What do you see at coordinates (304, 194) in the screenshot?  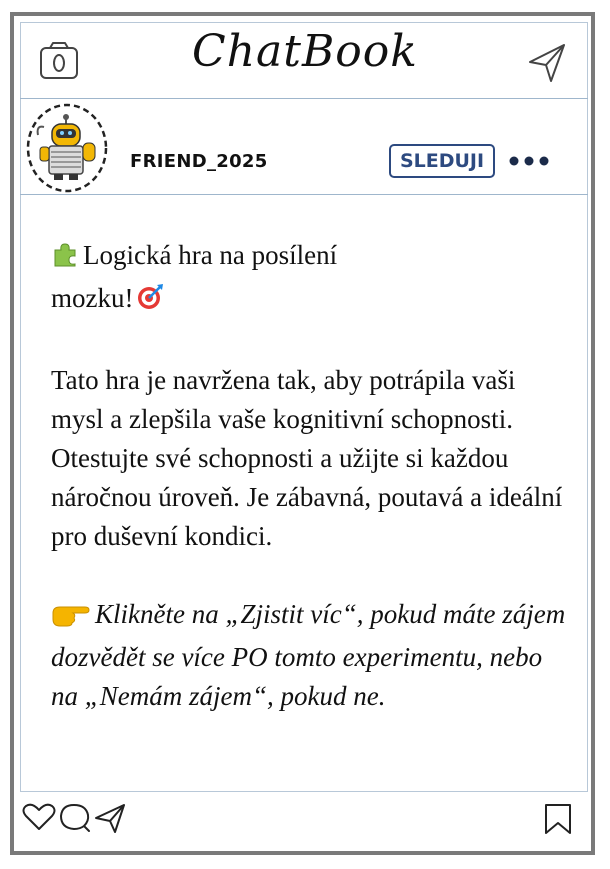 I see `profile-divider` at bounding box center [304, 194].